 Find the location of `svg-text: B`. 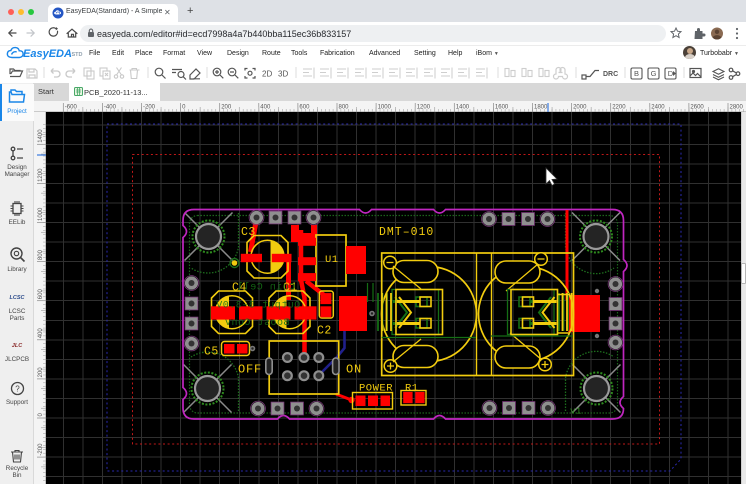

svg-text: B is located at coordinates (636, 73).